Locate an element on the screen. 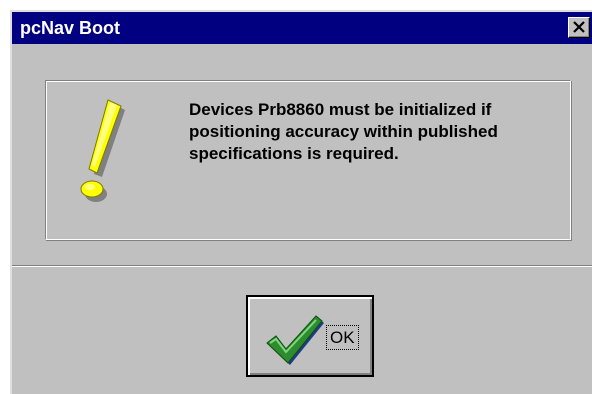 The width and height of the screenshot is (592, 394). close-icon is located at coordinates (579, 27).